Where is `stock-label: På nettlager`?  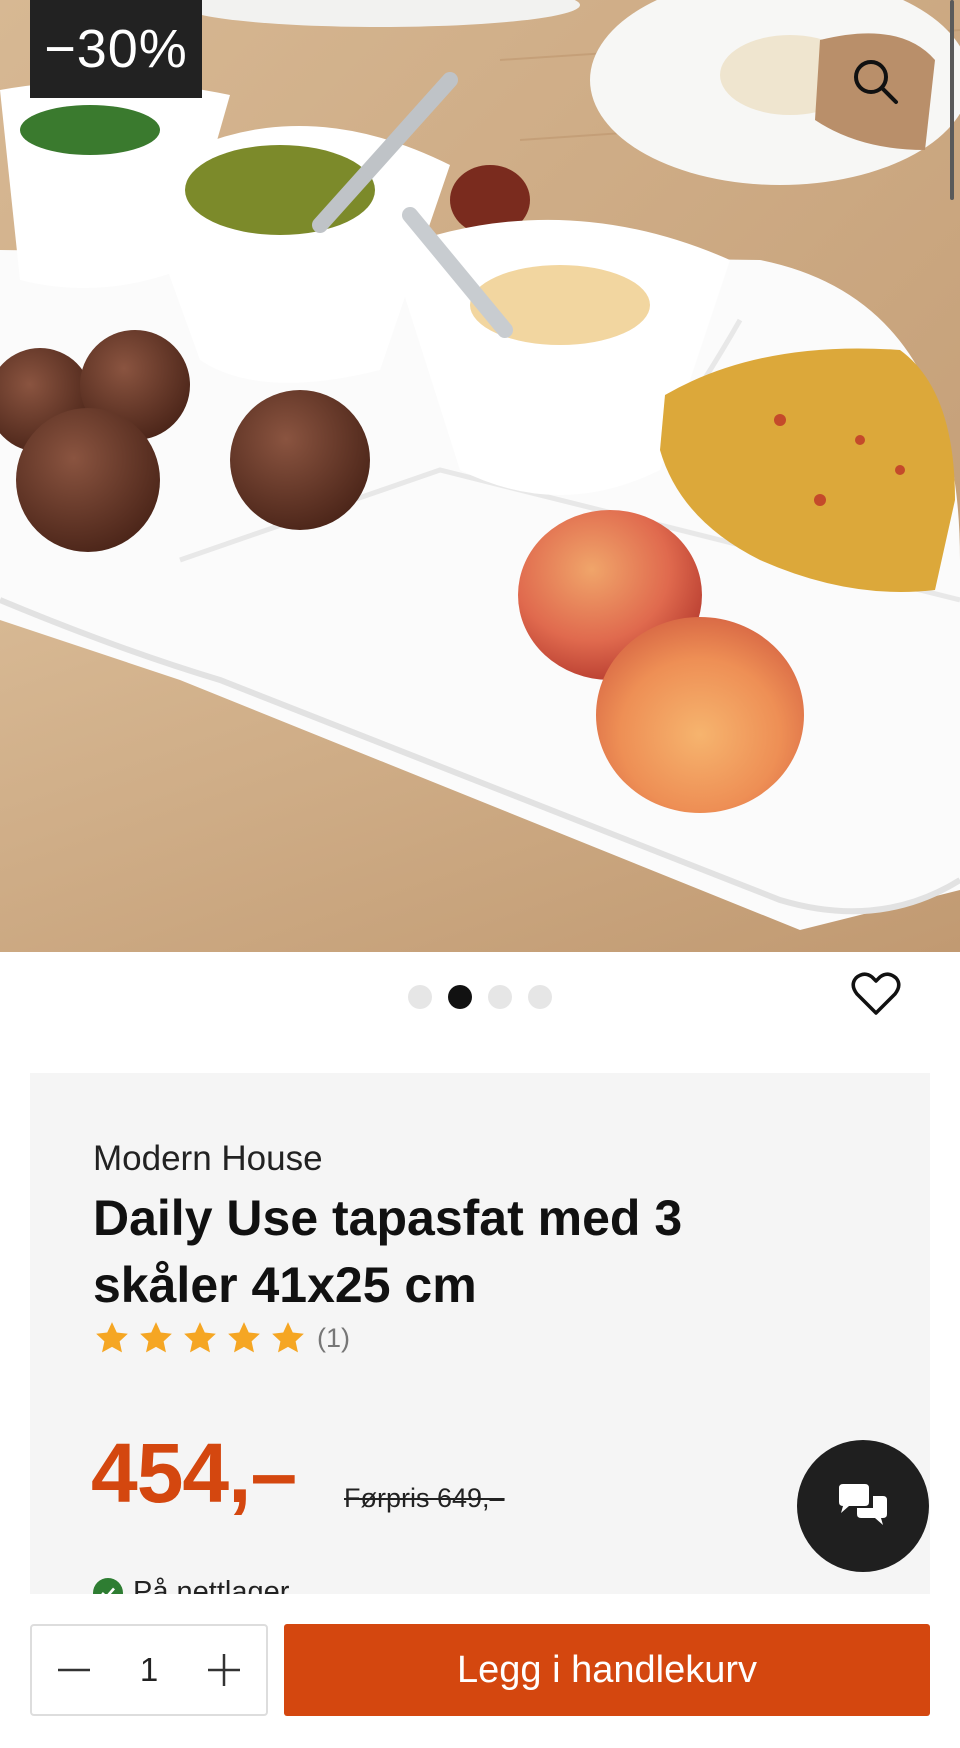 stock-label: På nettlager is located at coordinates (211, 1585).